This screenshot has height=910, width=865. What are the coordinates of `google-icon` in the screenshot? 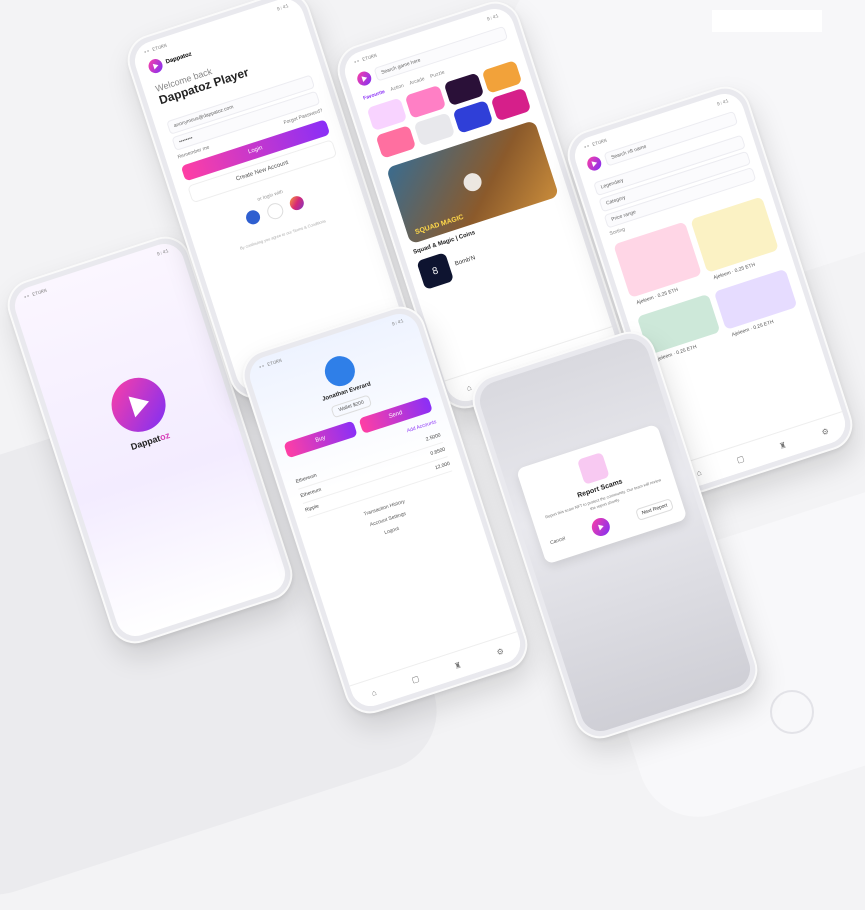 It's located at (275, 211).